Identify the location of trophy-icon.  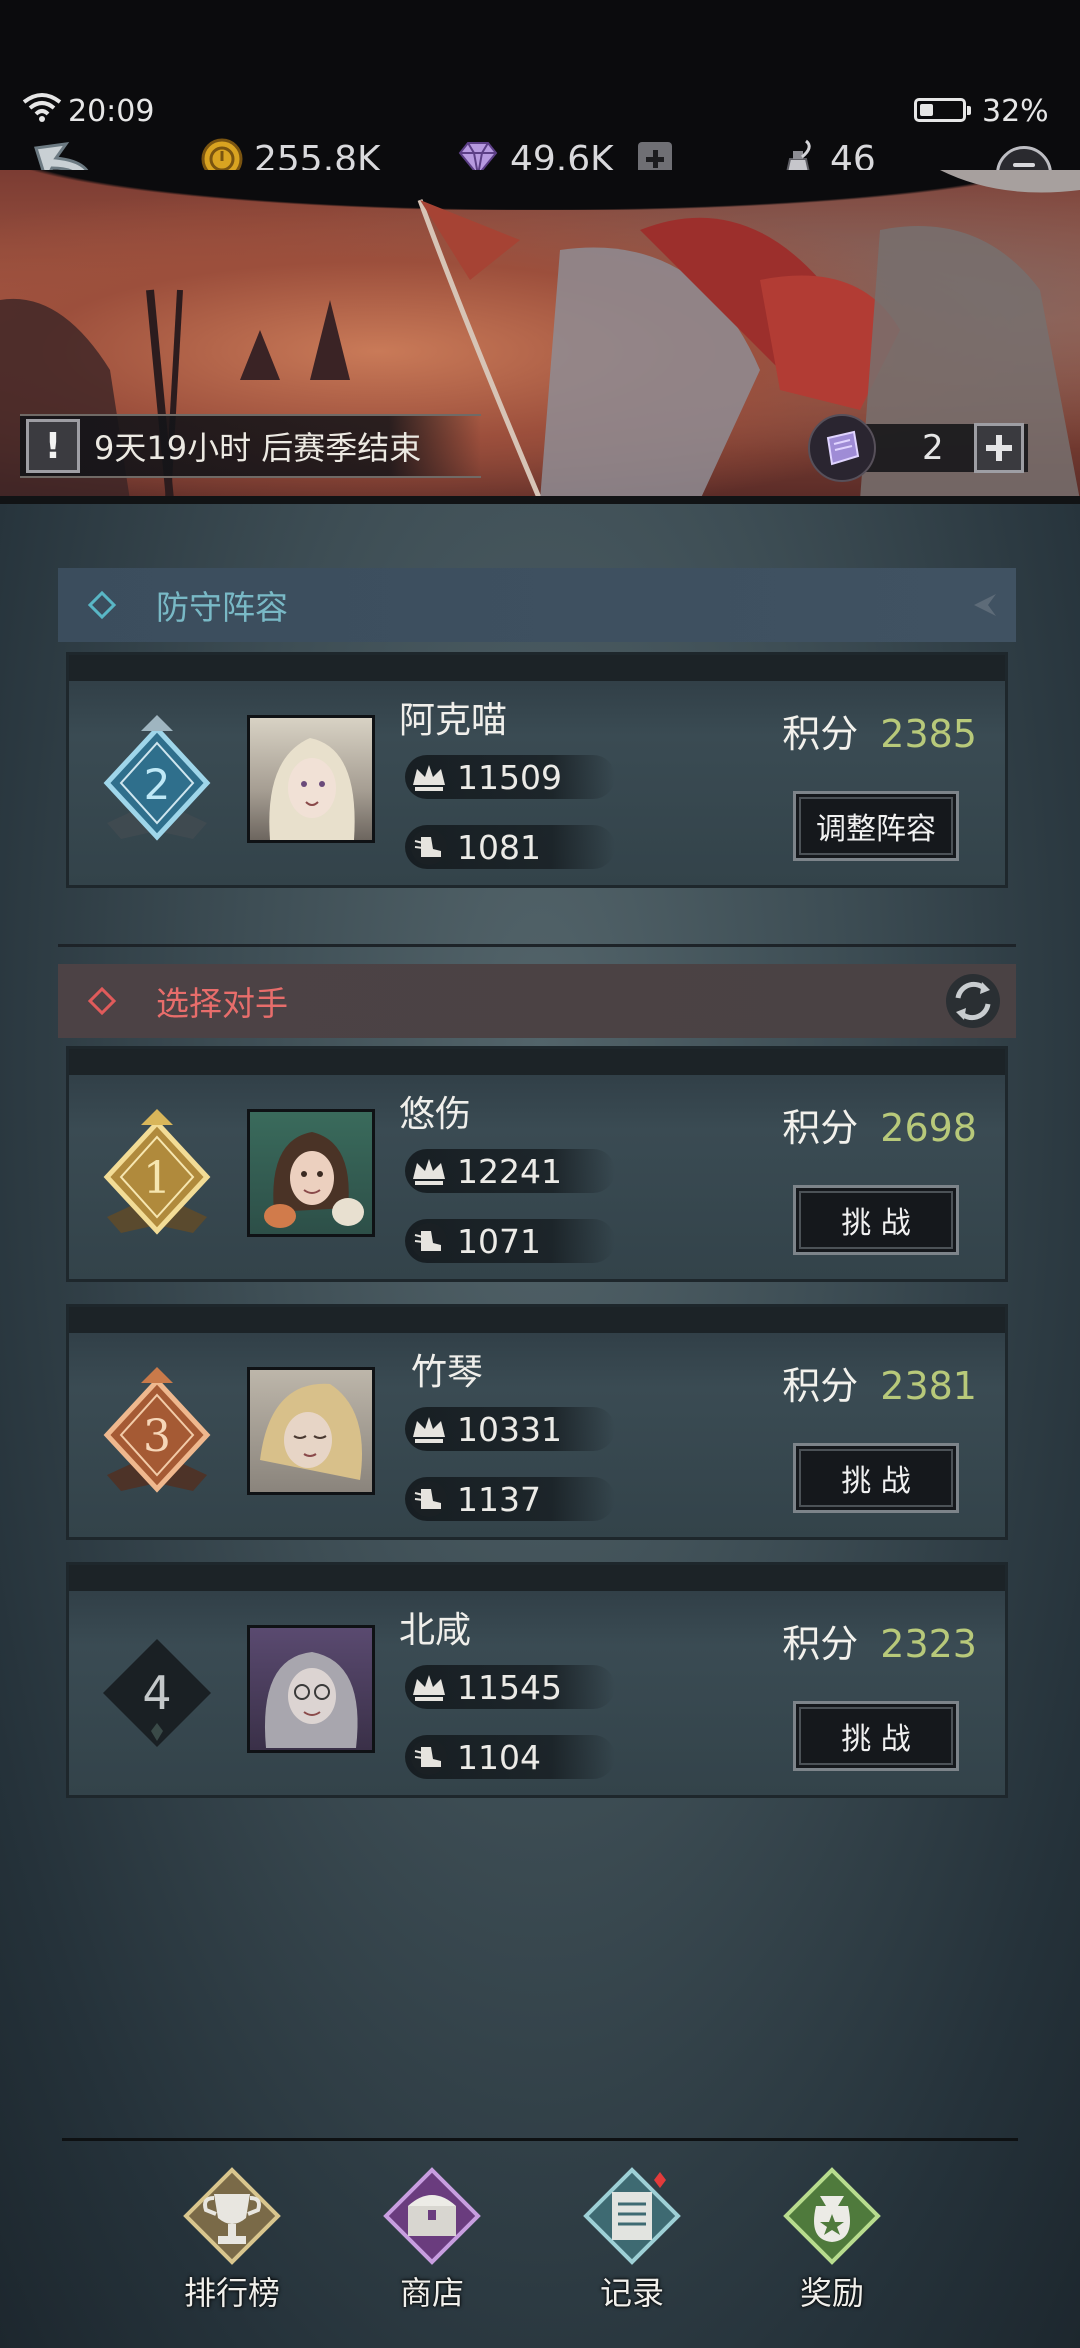
(232, 2216).